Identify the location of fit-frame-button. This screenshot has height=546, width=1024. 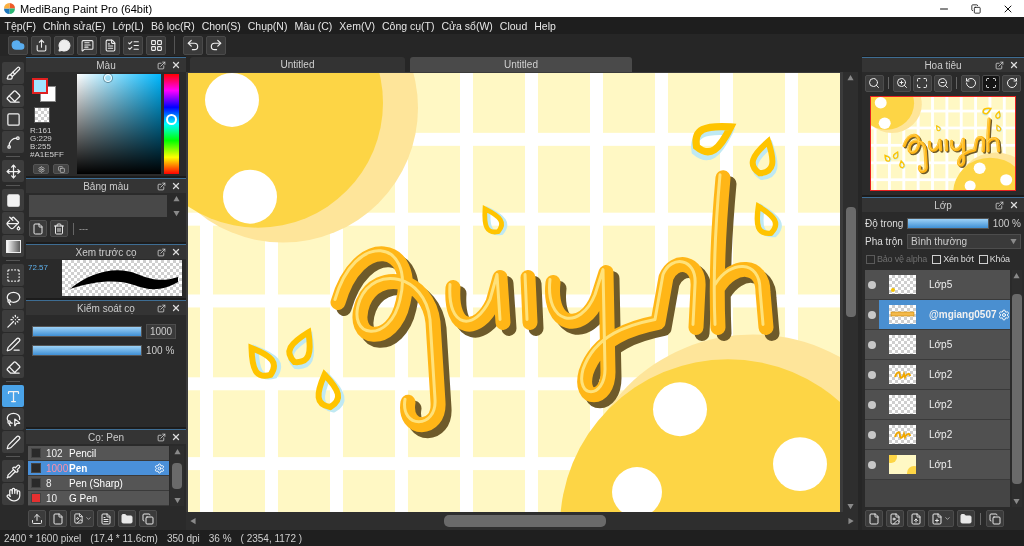
(991, 83).